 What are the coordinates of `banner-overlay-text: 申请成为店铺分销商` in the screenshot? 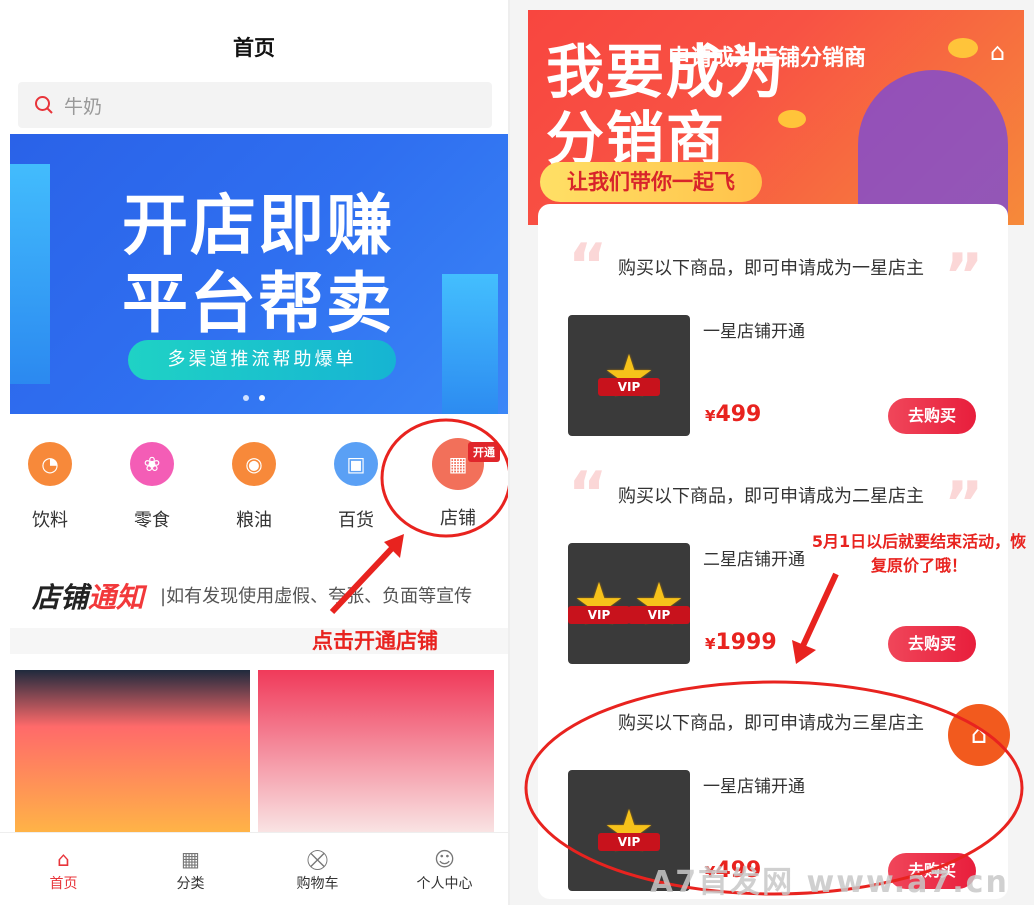 It's located at (767, 58).